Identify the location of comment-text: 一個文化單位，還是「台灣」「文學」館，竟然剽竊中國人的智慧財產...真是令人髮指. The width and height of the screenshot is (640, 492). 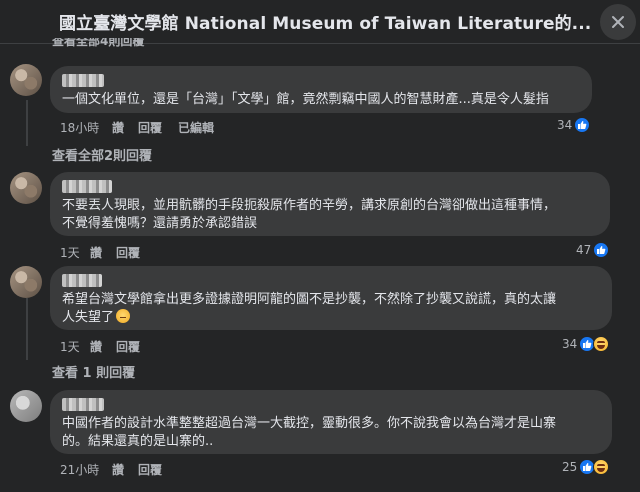
(305, 99).